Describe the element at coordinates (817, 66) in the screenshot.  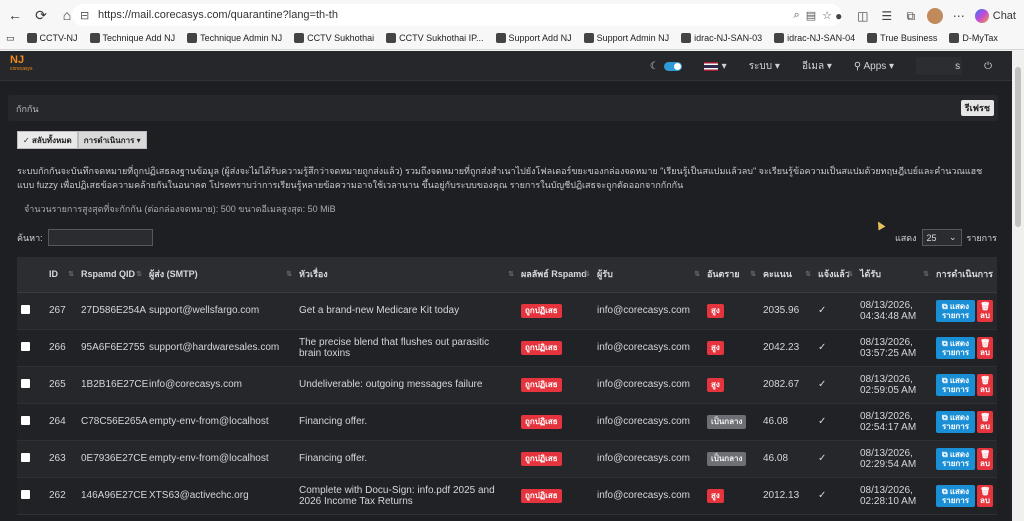
I see `menu-email: อีเมล ▾` at that location.